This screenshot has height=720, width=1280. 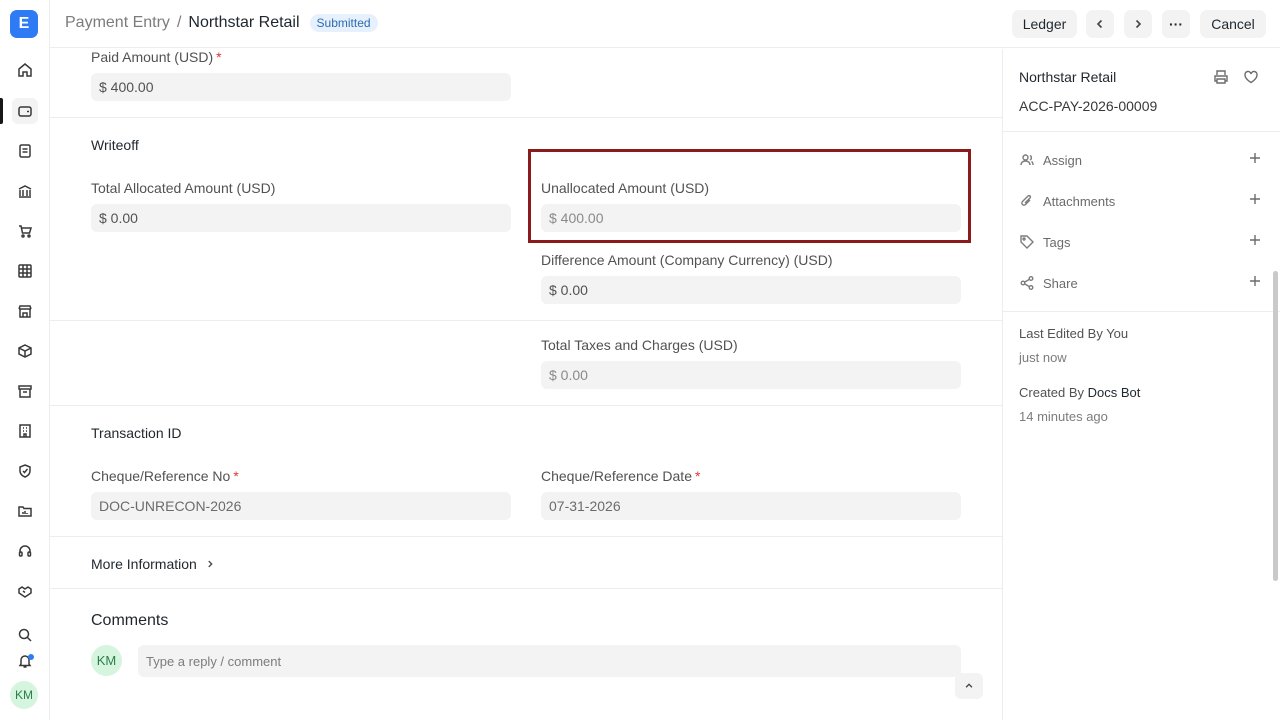 What do you see at coordinates (549, 661) in the screenshot?
I see `comment-input: Type a reply / comment` at bounding box center [549, 661].